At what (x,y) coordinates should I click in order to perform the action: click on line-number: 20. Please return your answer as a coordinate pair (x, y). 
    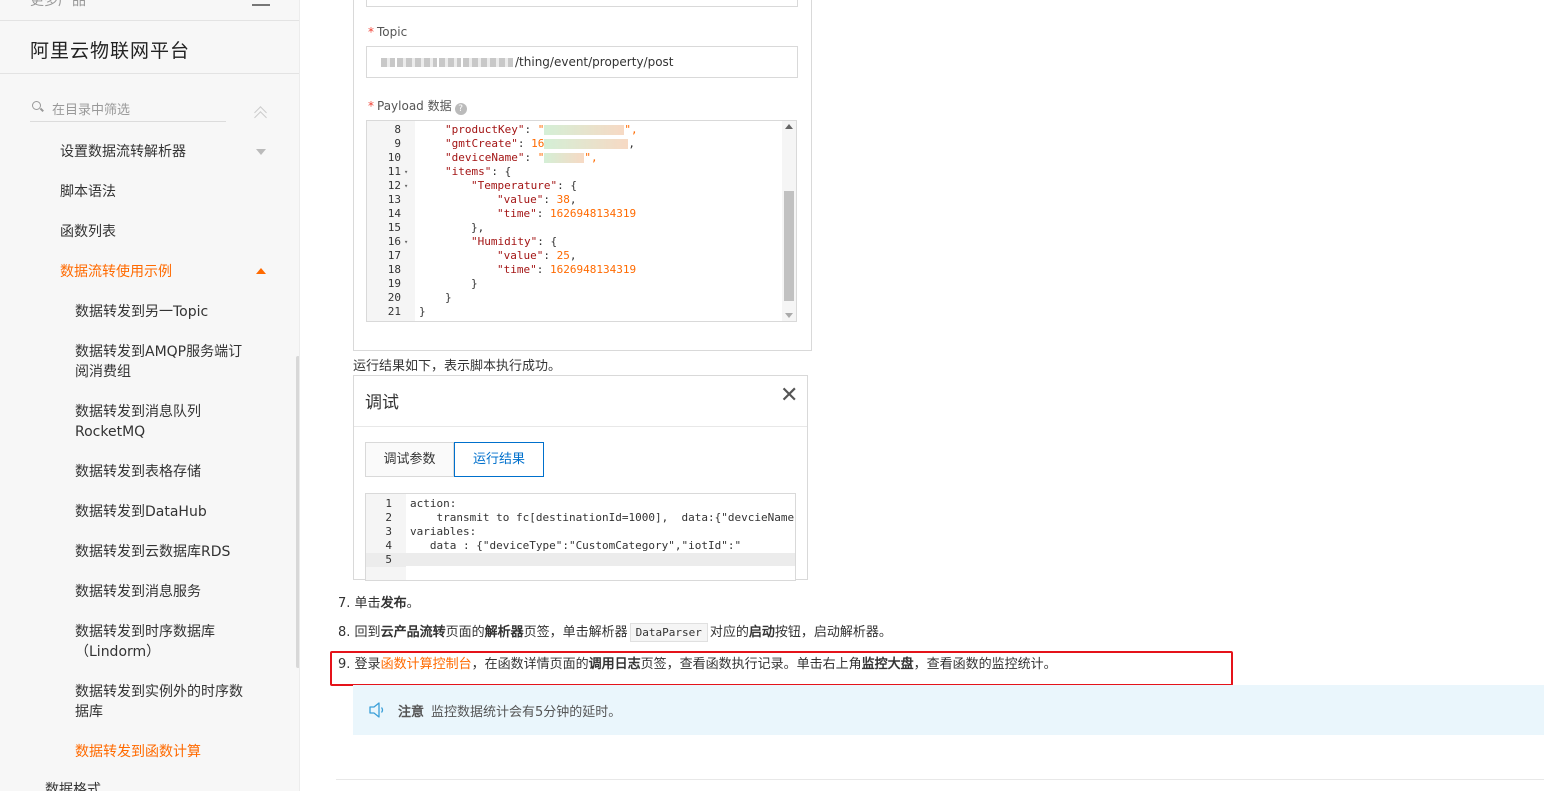
    Looking at the image, I should click on (394, 297).